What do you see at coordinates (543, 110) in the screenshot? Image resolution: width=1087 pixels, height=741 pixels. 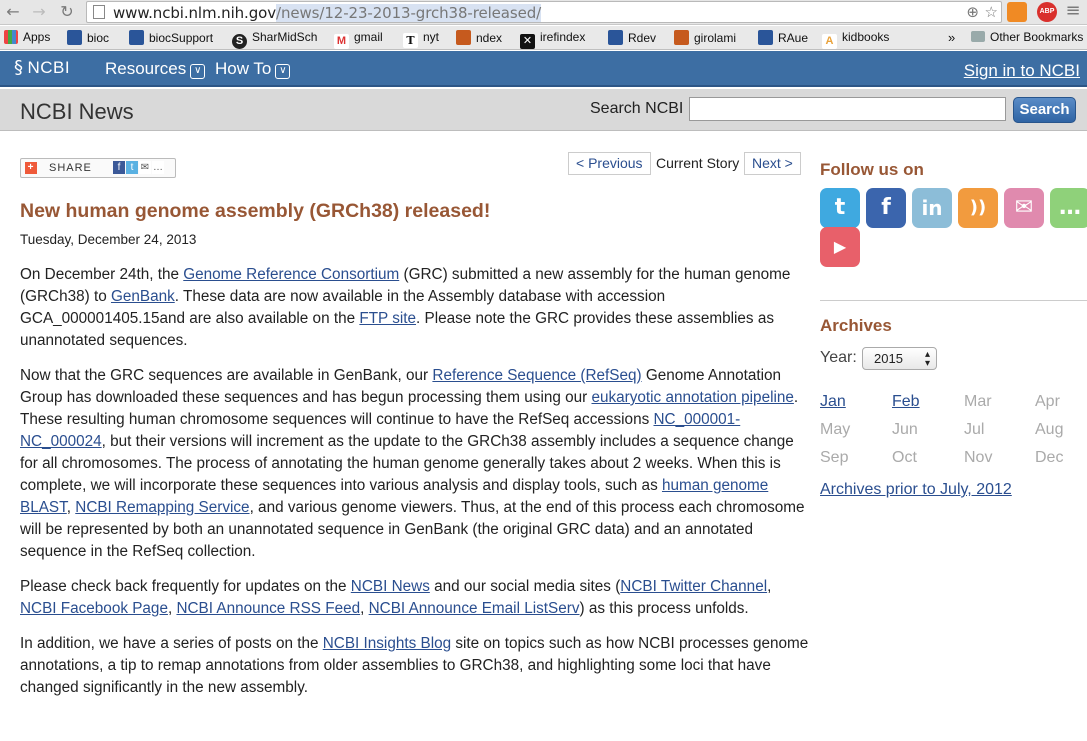 I see `page-header: NCBI News Search NCBI Search` at bounding box center [543, 110].